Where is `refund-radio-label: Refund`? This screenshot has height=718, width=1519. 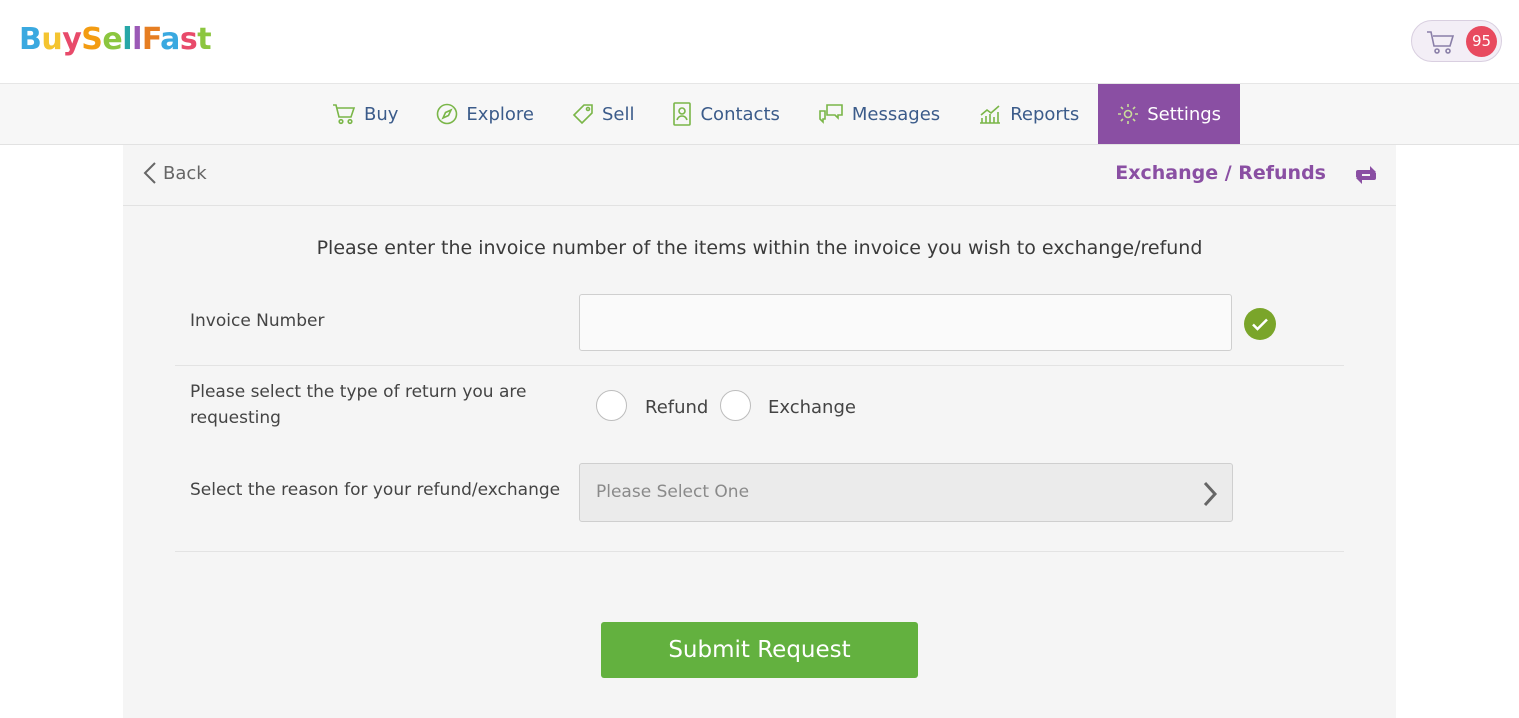
refund-radio-label: Refund is located at coordinates (676, 407).